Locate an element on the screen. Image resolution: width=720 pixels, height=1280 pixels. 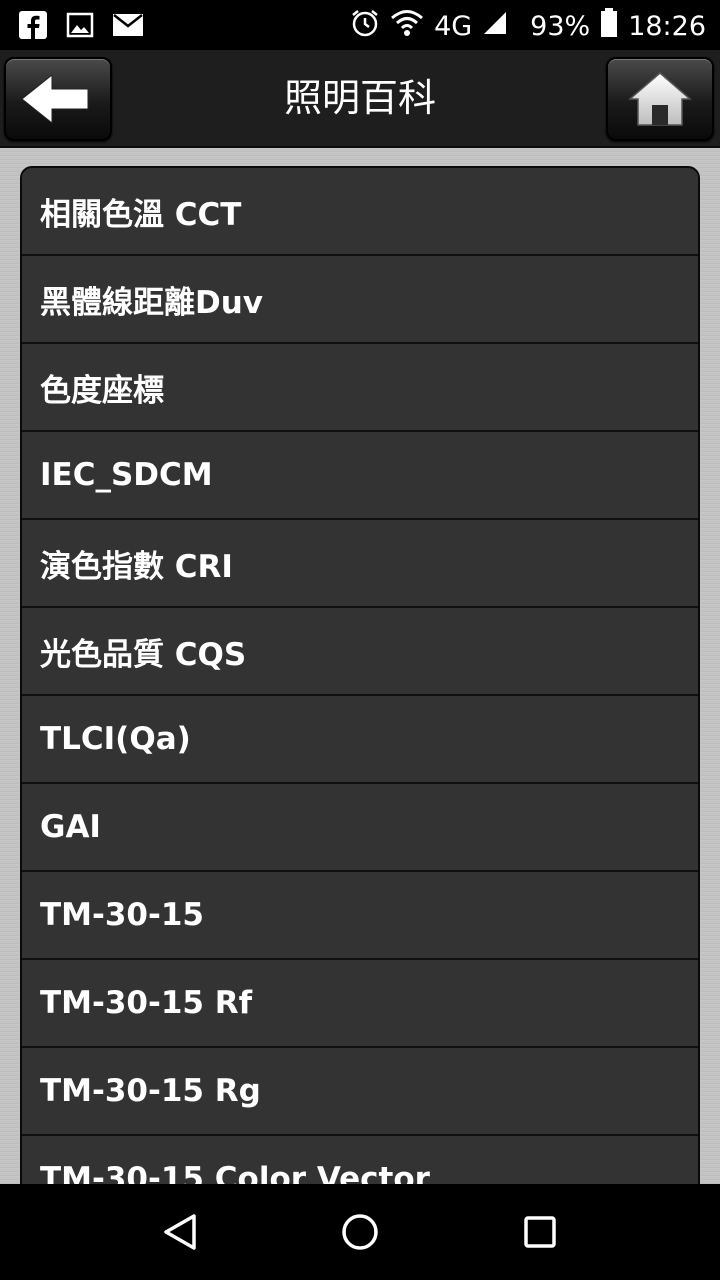
list-item-label: TM-30-15 Rf is located at coordinates (146, 1003).